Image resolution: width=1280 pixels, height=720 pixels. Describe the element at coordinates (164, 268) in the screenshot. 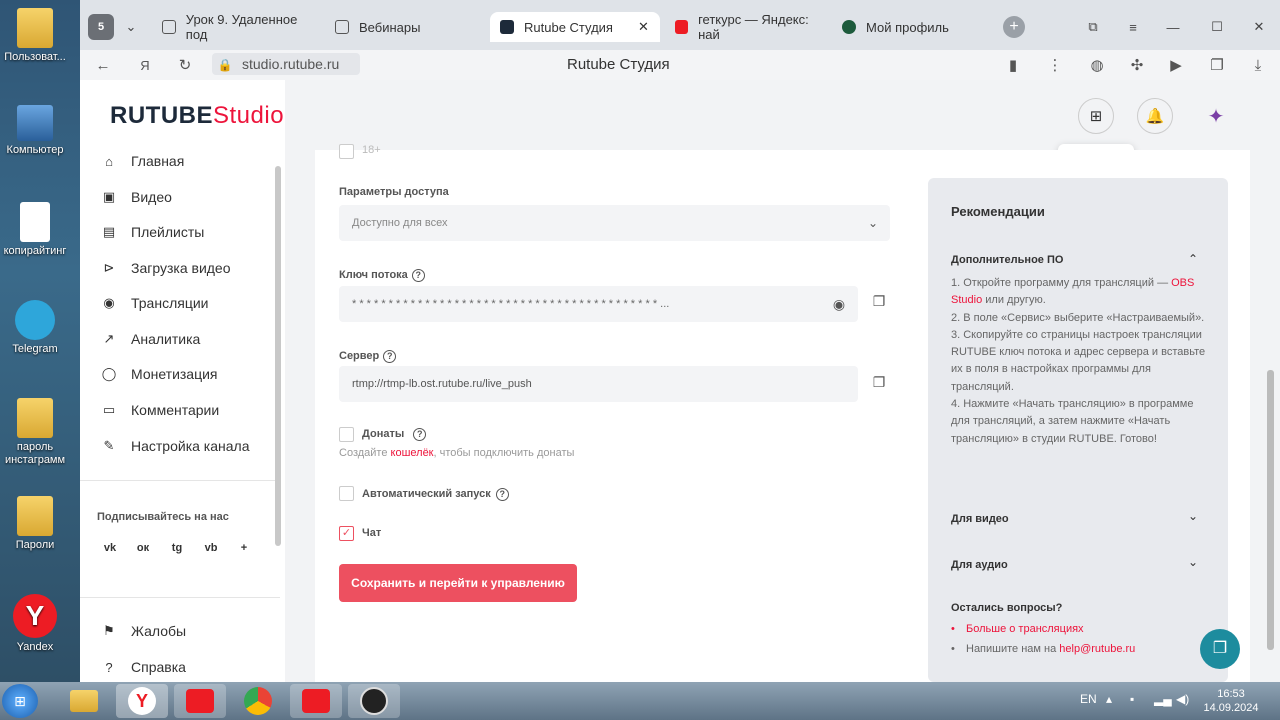

I see `sidebar-item-upload: ⊳ Загрузка видео` at that location.